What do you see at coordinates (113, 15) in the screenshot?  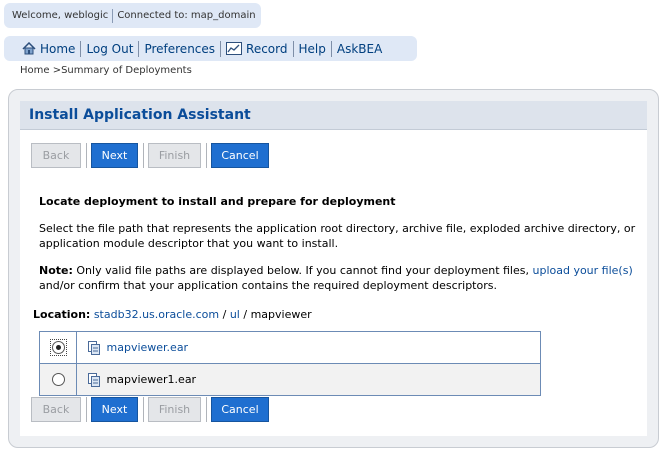 I see `divider` at bounding box center [113, 15].